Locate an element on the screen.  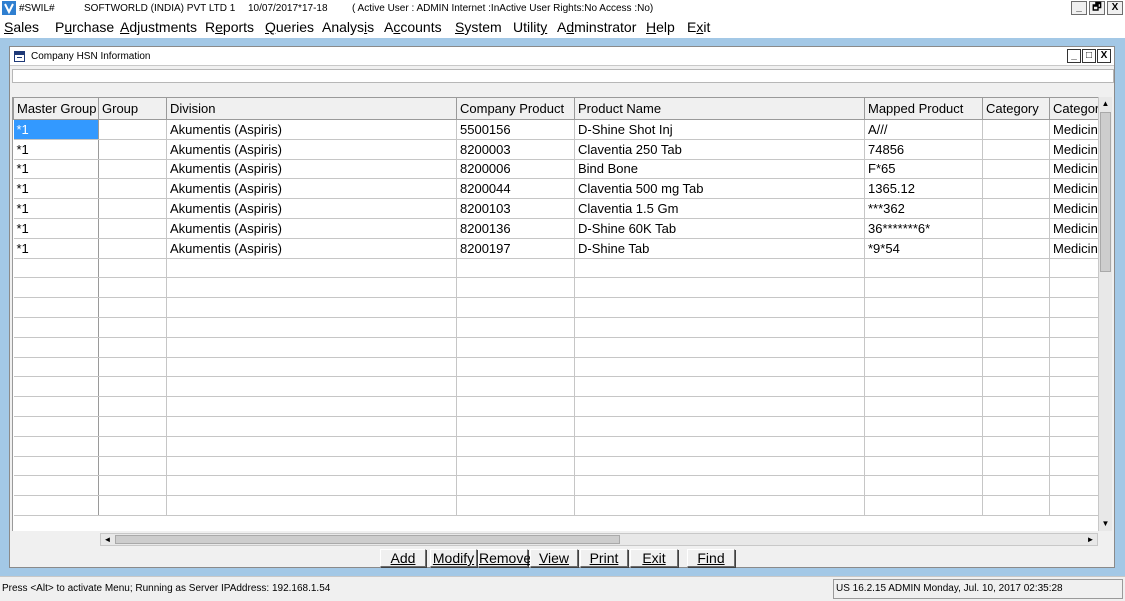
column-header: Company Product is located at coordinates (515, 108).